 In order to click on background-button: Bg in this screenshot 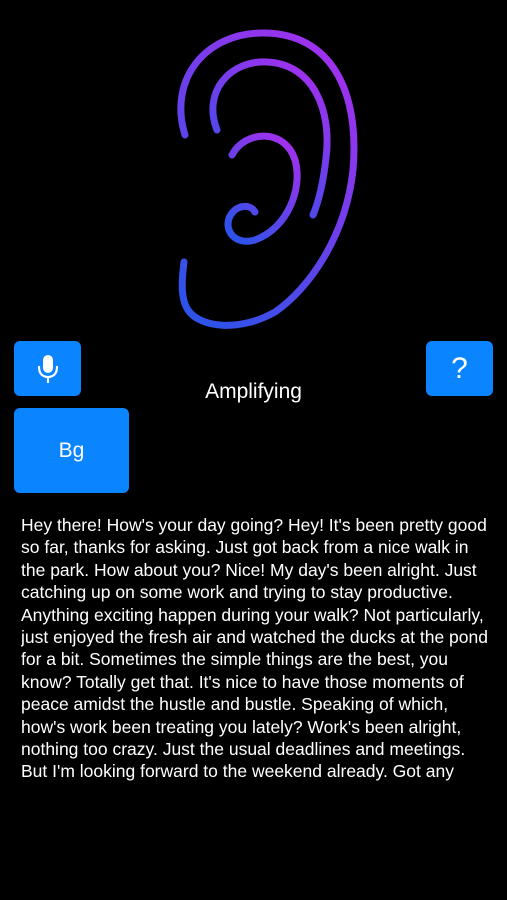, I will do `click(71, 450)`.